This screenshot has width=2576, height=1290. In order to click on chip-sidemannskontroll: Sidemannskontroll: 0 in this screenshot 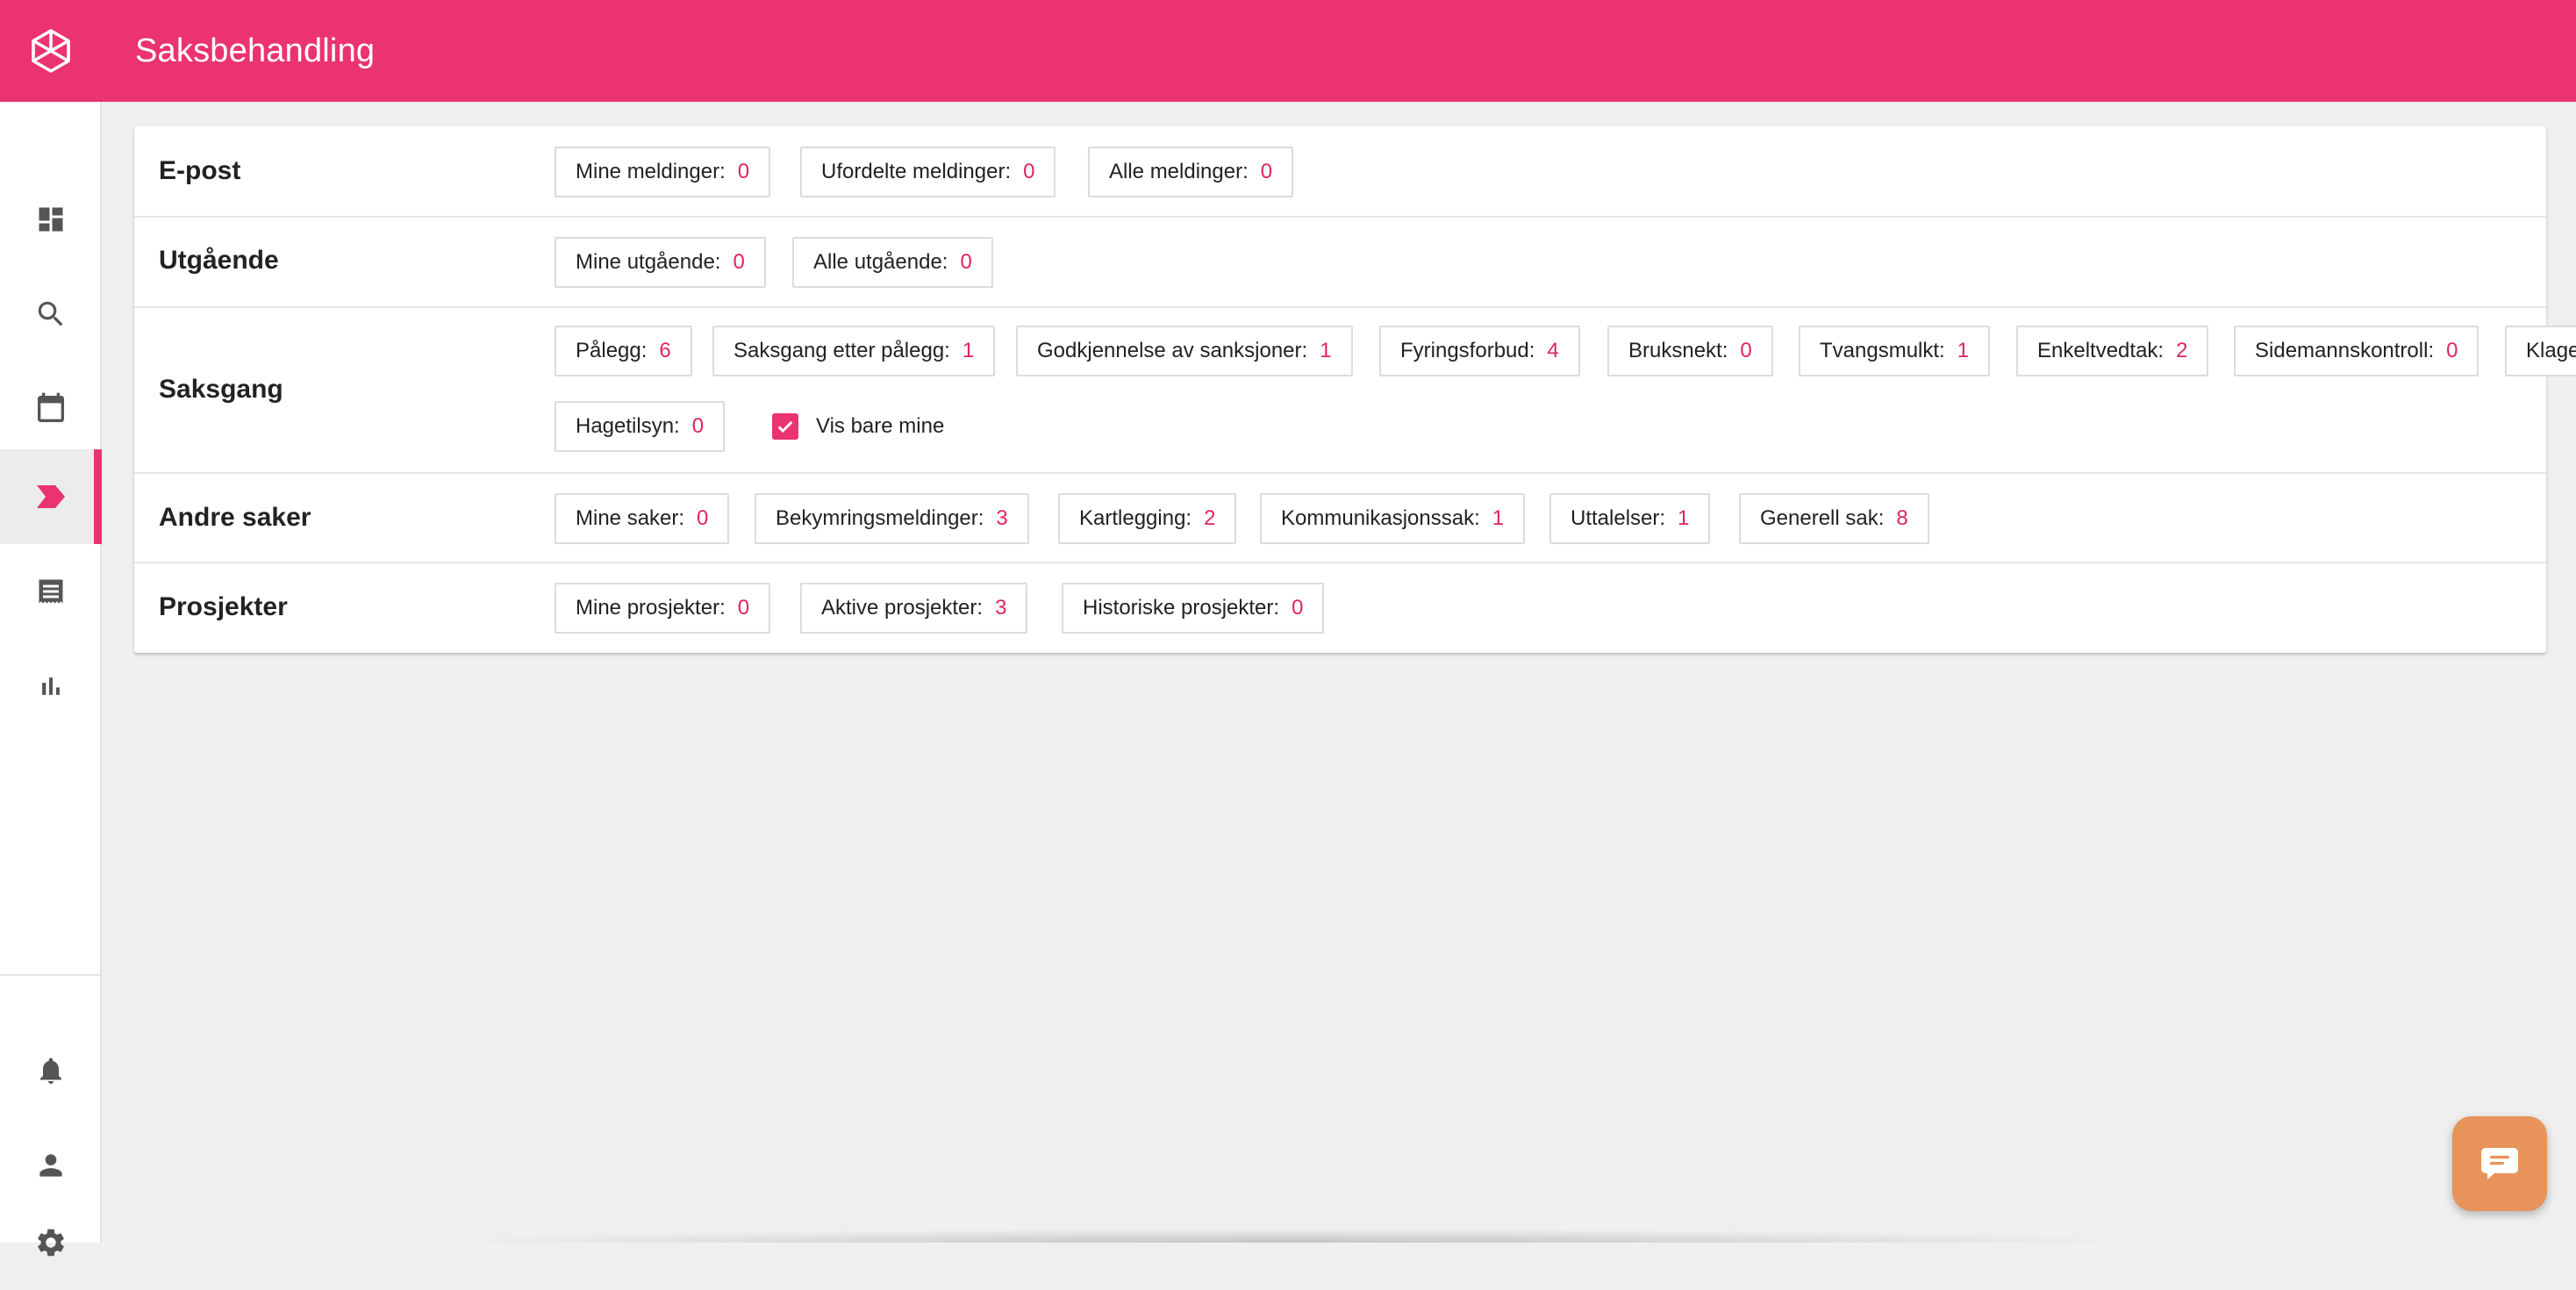, I will do `click(2356, 351)`.